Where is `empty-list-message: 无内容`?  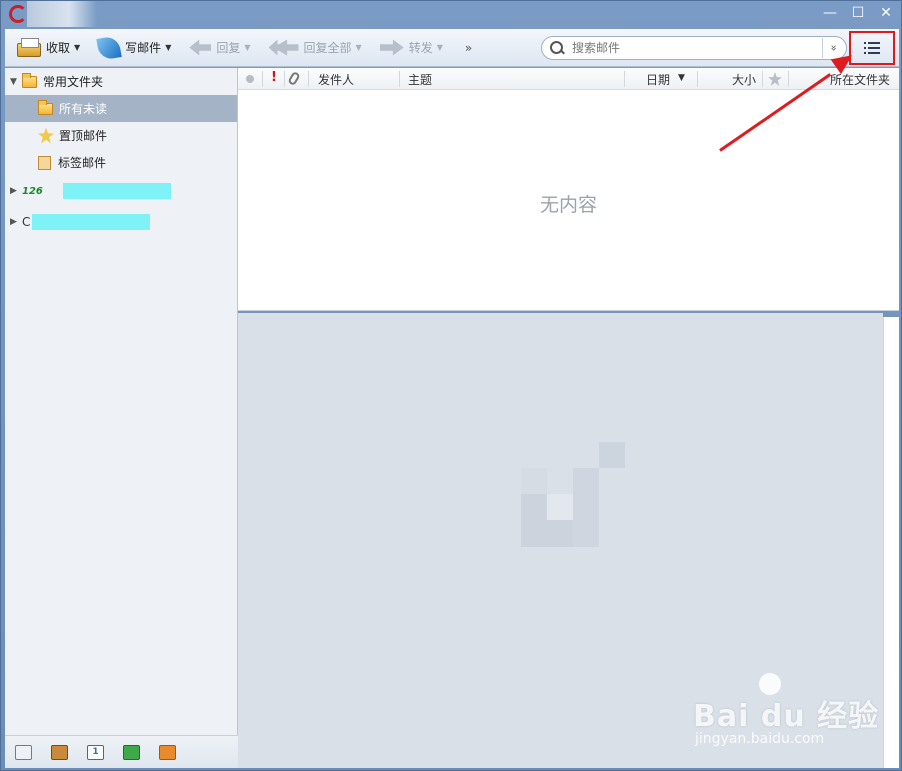
empty-list-message: 无内容 is located at coordinates (568, 205).